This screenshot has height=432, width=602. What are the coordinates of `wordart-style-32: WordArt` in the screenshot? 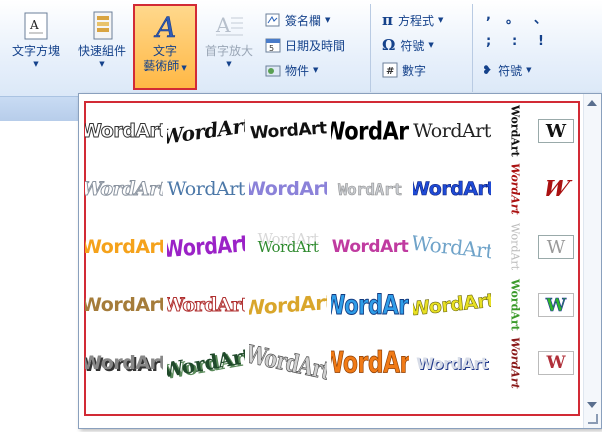 It's located at (370, 363).